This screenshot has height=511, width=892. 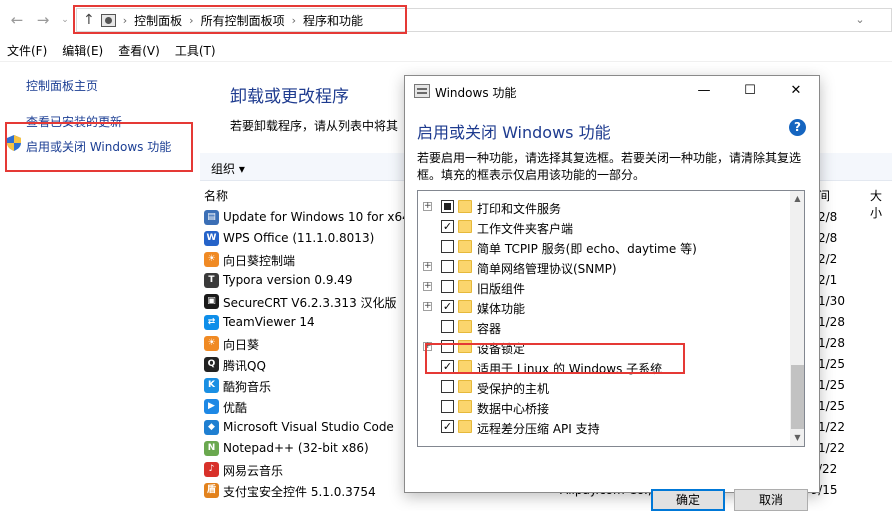 What do you see at coordinates (289, 97) in the screenshot?
I see `page-title: 卸载或更改程序` at bounding box center [289, 97].